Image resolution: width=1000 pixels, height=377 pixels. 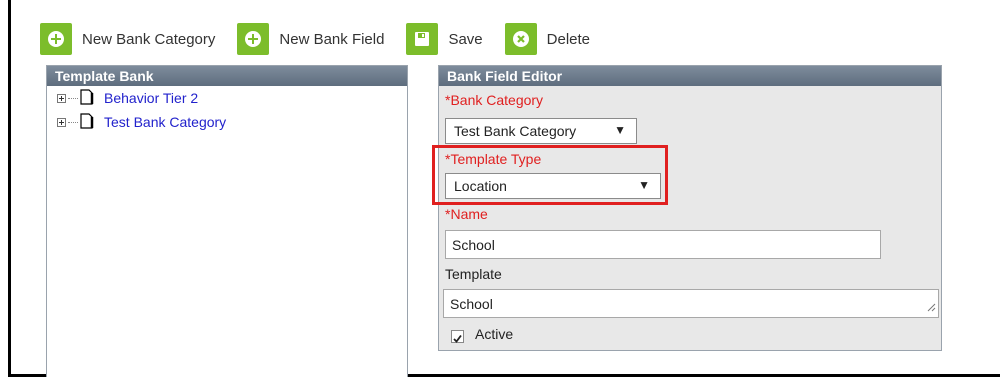 I want to click on delete-button: Delete, so click(x=547, y=39).